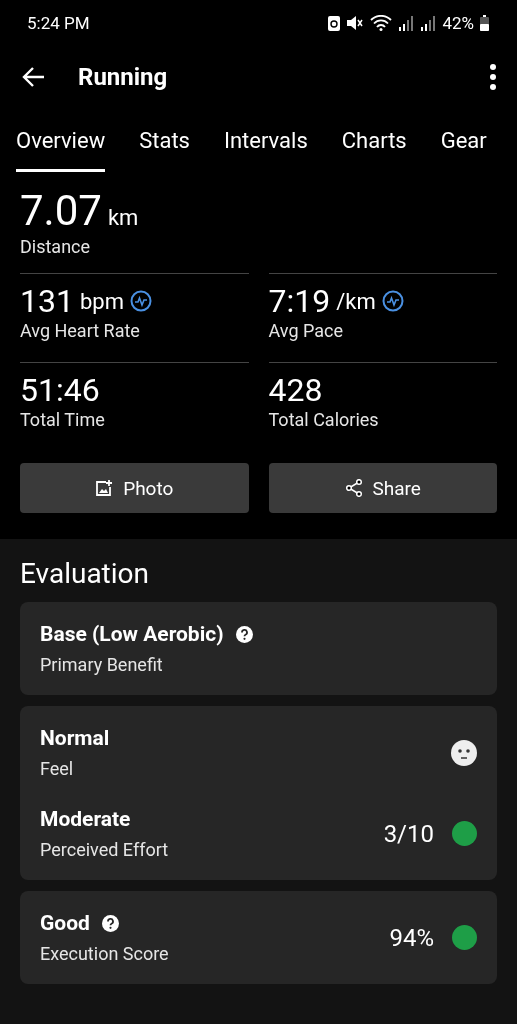 Image resolution: width=517 pixels, height=1024 pixels. What do you see at coordinates (60, 390) in the screenshot?
I see `stat-value: 51:46` at bounding box center [60, 390].